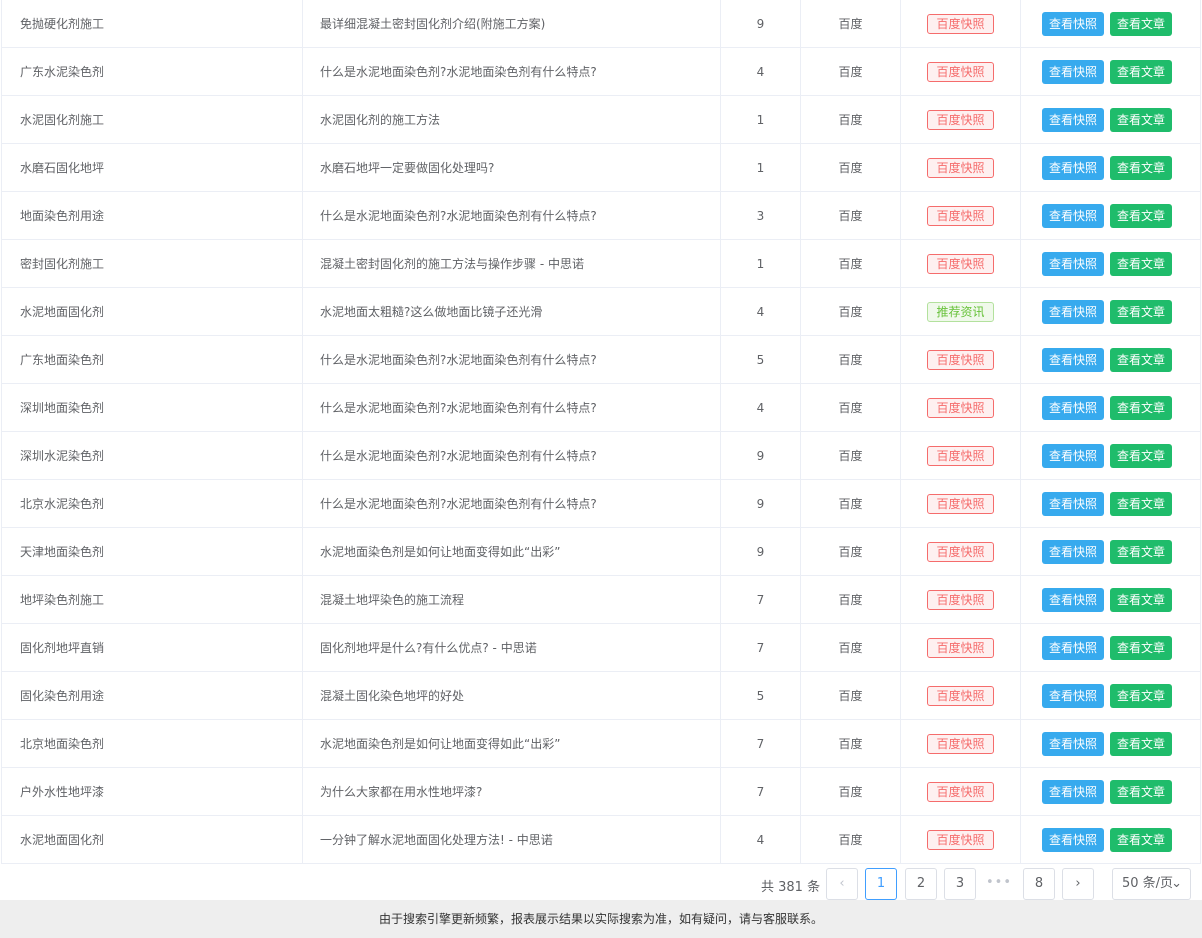 The image size is (1202, 938). I want to click on keyword-cell: 水泥地面固化剂, so click(152, 839).